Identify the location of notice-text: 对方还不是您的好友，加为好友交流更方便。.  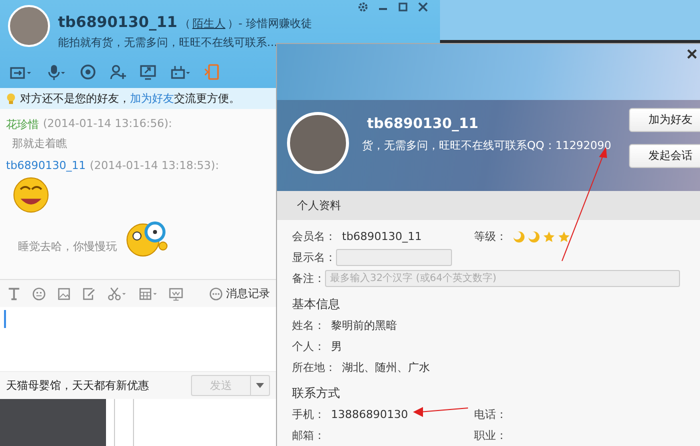
(130, 98).